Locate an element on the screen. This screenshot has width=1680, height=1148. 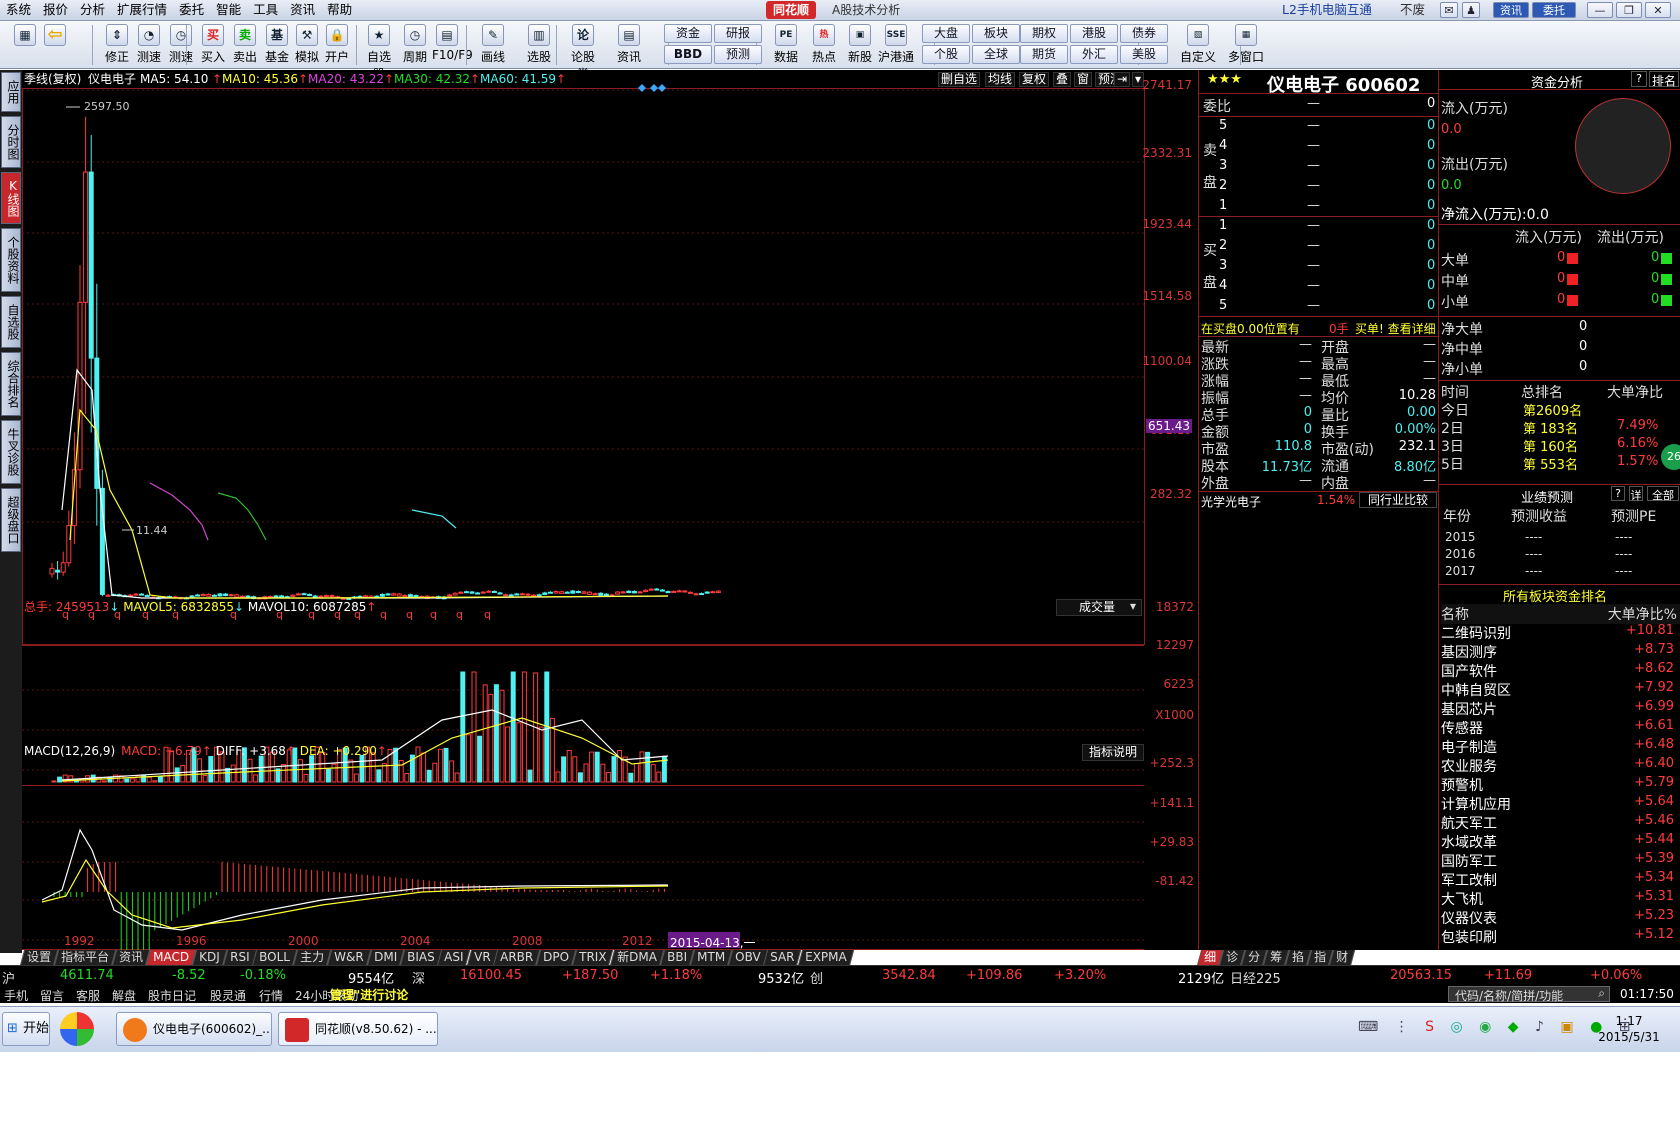
toolbar-button-1: ⇦ is located at coordinates (55, 35).